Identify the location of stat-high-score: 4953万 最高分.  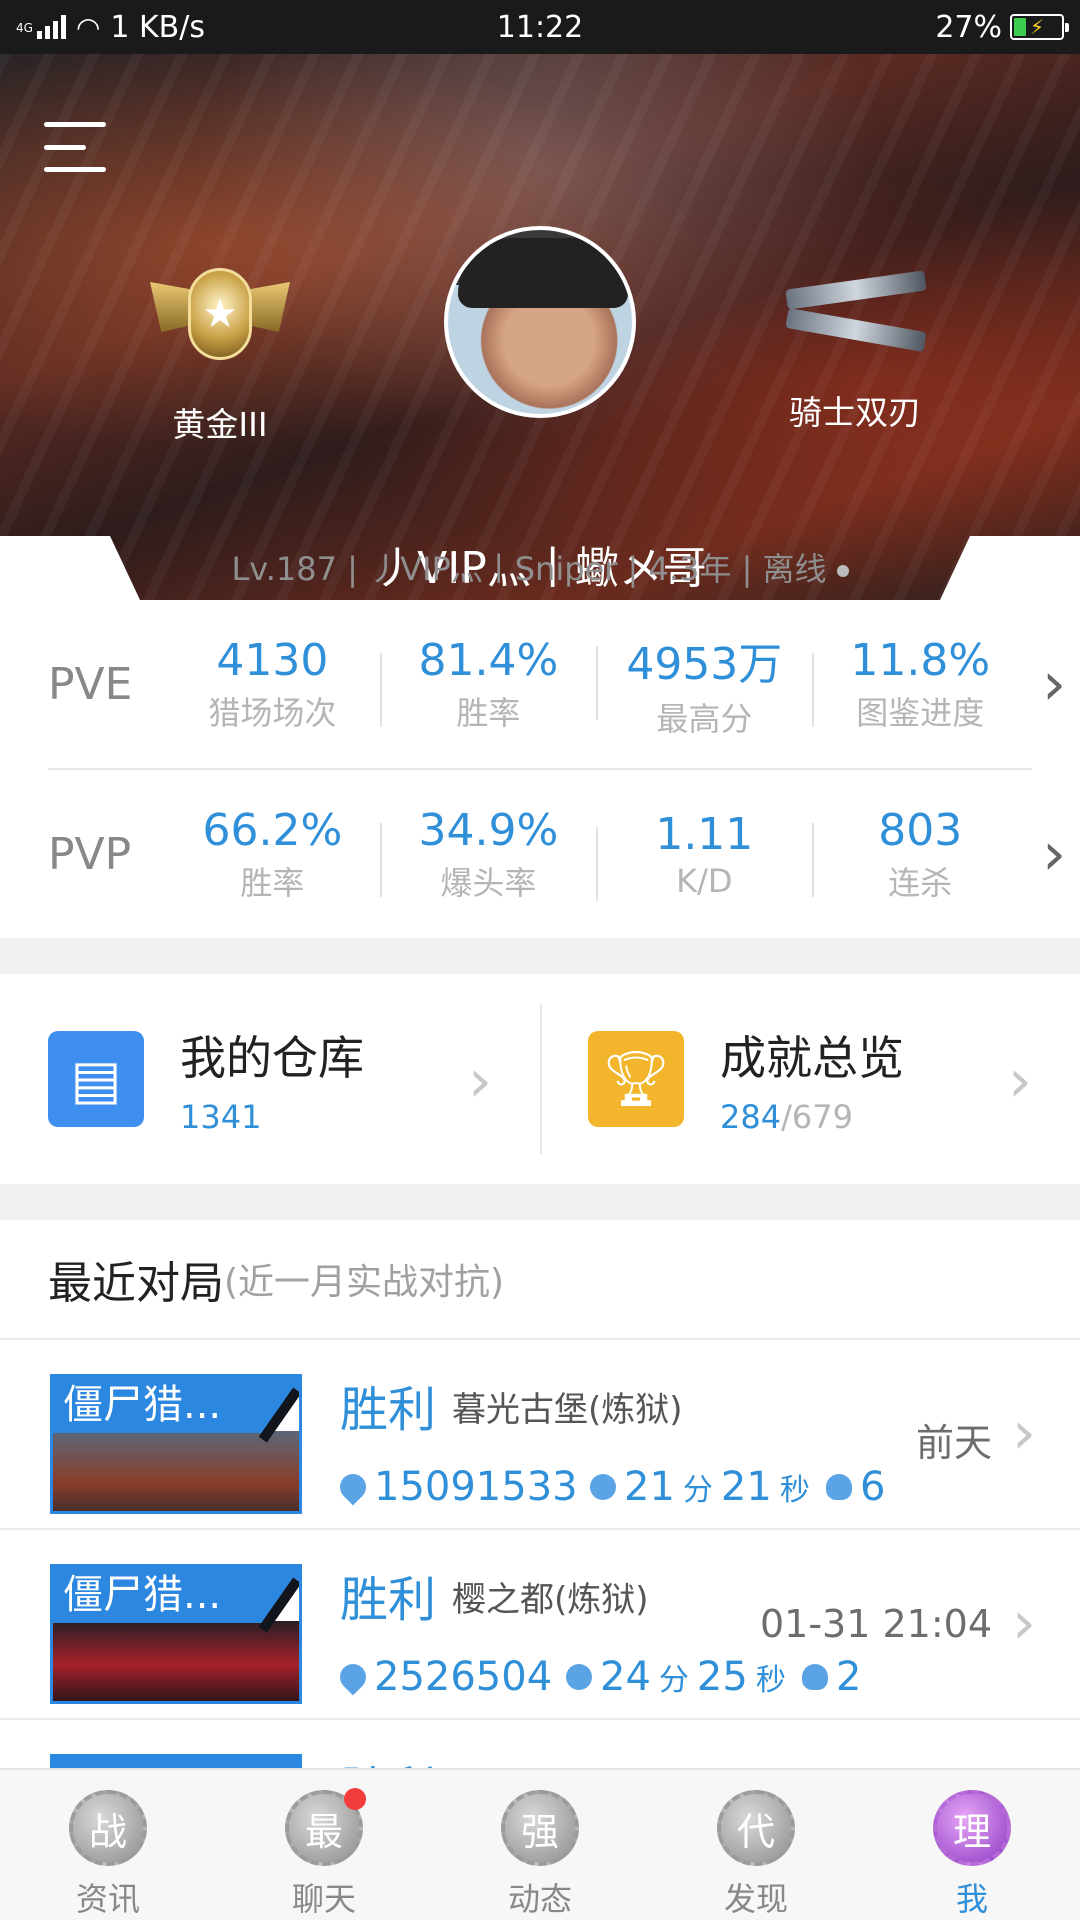
(704, 684).